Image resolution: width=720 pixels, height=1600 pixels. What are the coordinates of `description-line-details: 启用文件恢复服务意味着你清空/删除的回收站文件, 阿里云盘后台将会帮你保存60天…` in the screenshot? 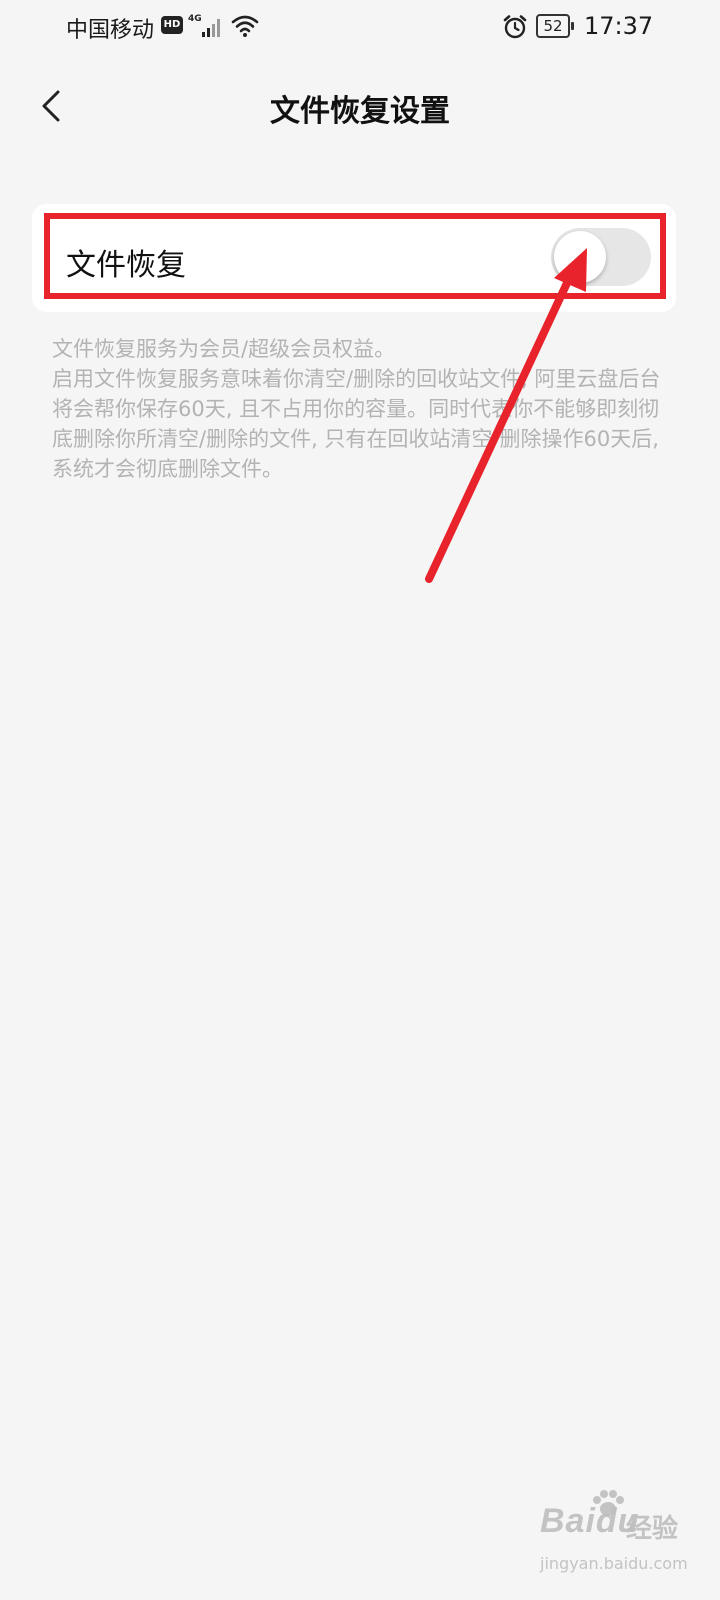 It's located at (356, 424).